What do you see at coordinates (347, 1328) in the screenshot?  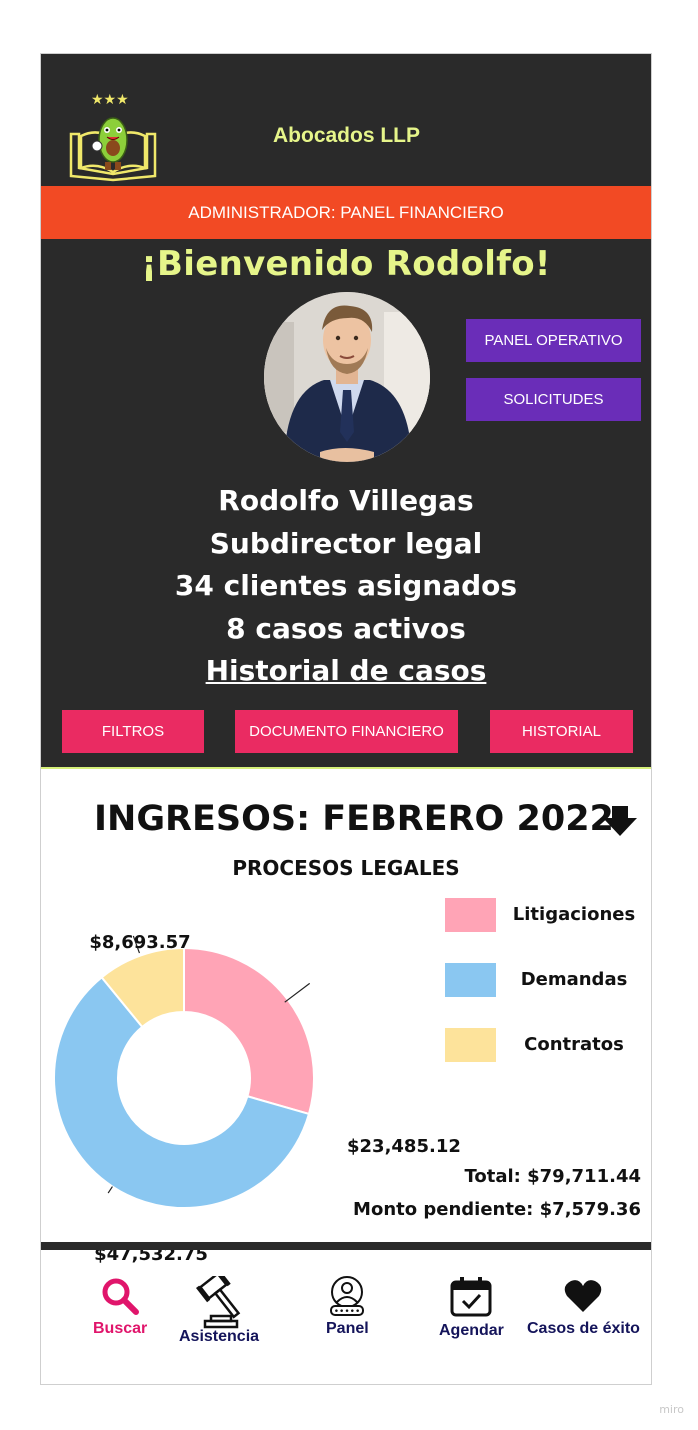 I see `nav-label-panel: Panel` at bounding box center [347, 1328].